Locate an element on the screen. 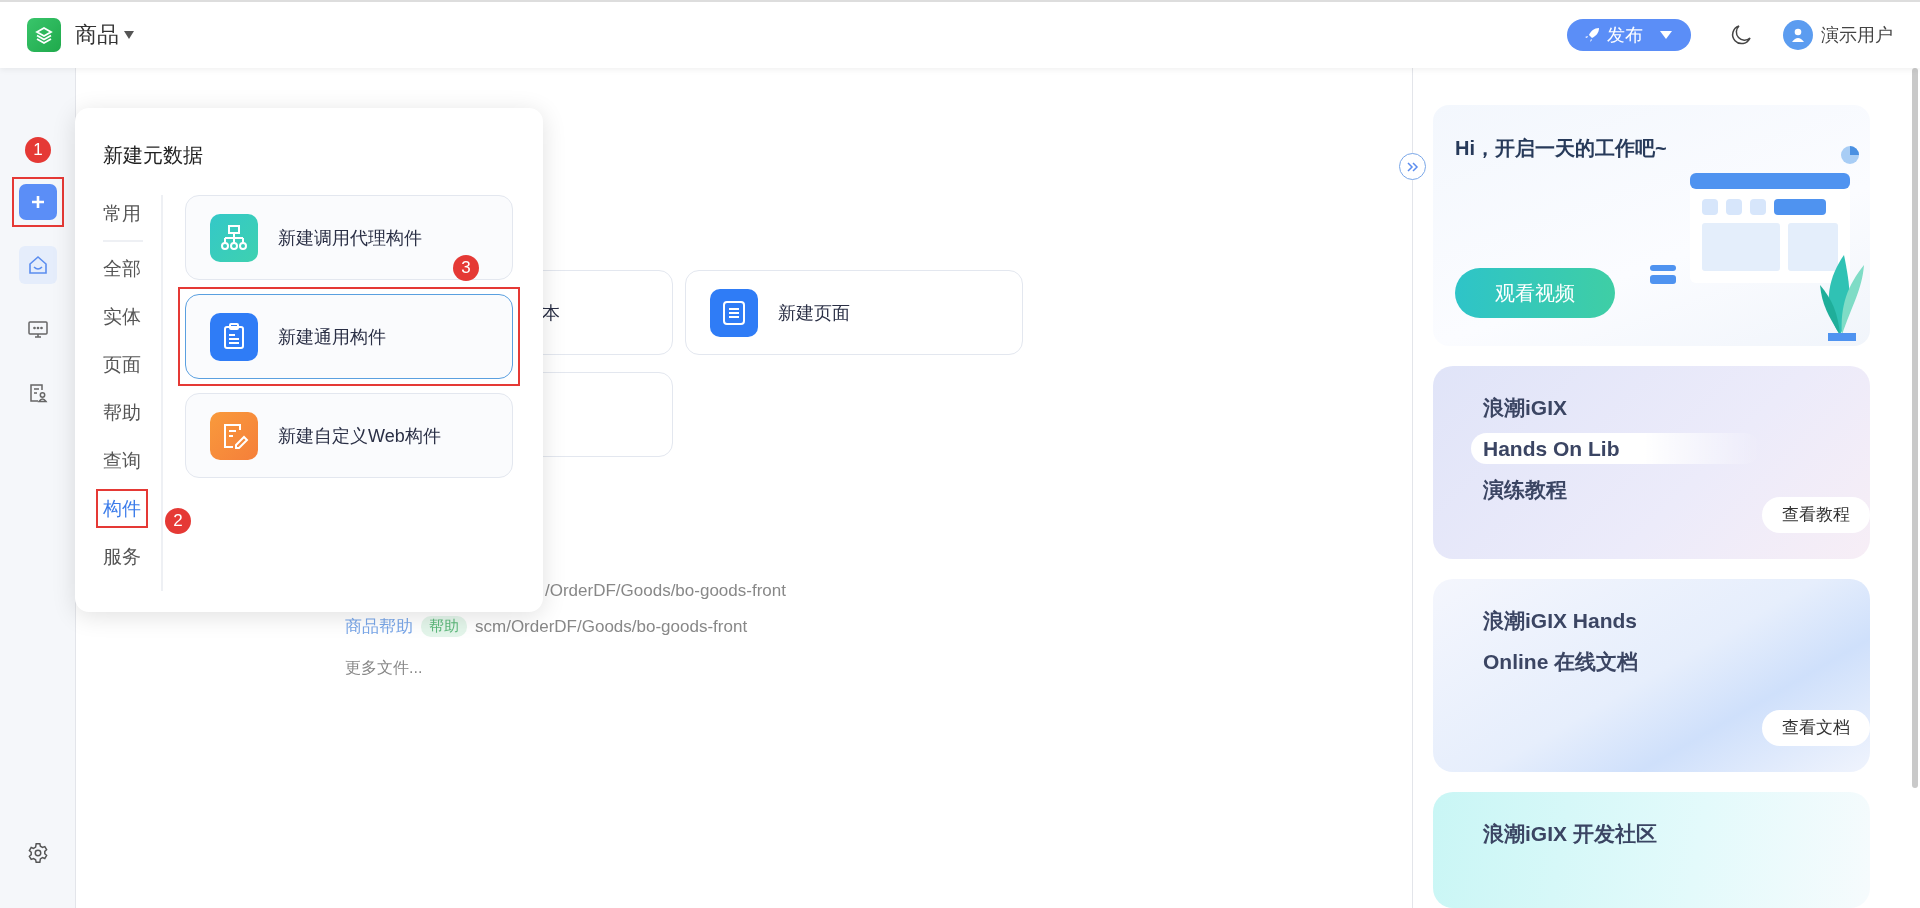  rocket-icon is located at coordinates (1592, 35).